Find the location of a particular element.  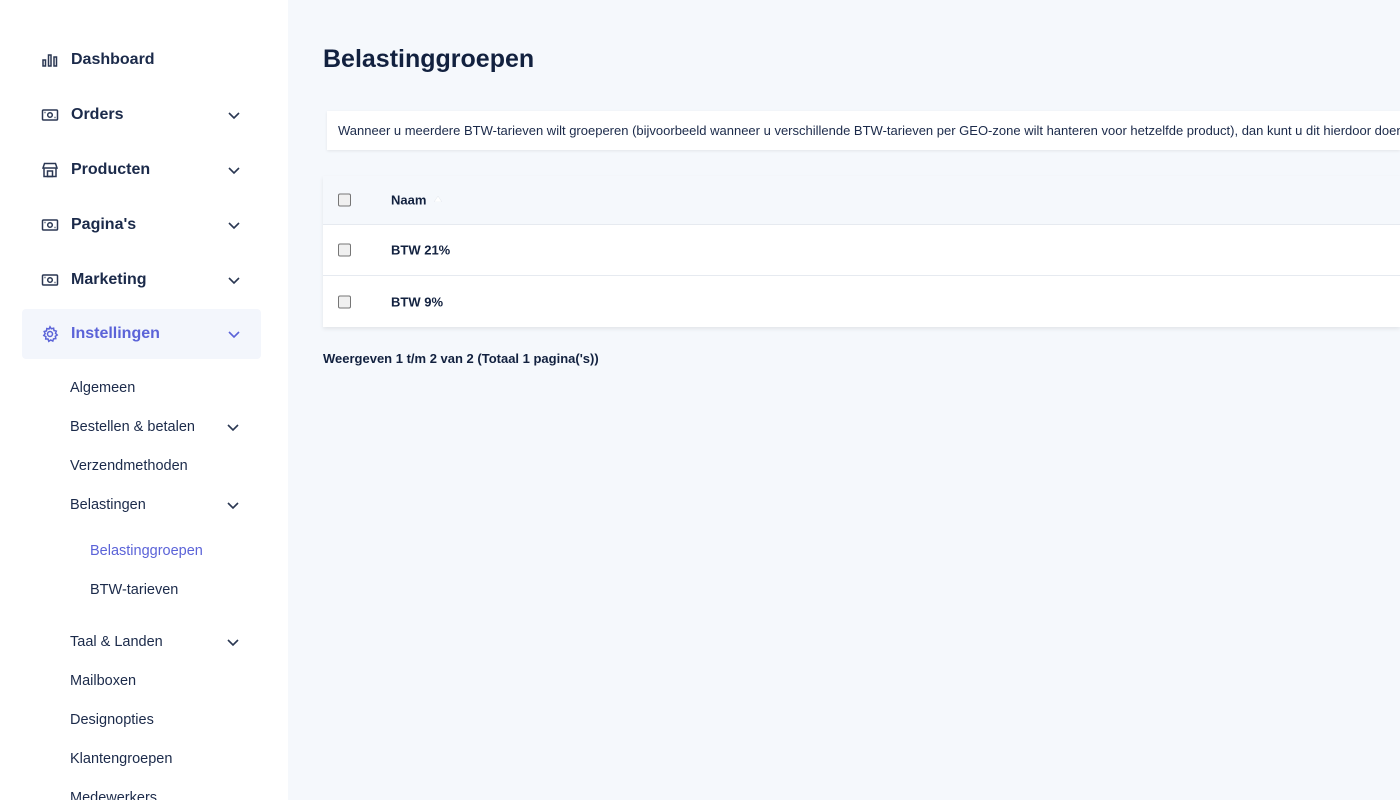

sidebar-item-label: Pagina's is located at coordinates (104, 224).